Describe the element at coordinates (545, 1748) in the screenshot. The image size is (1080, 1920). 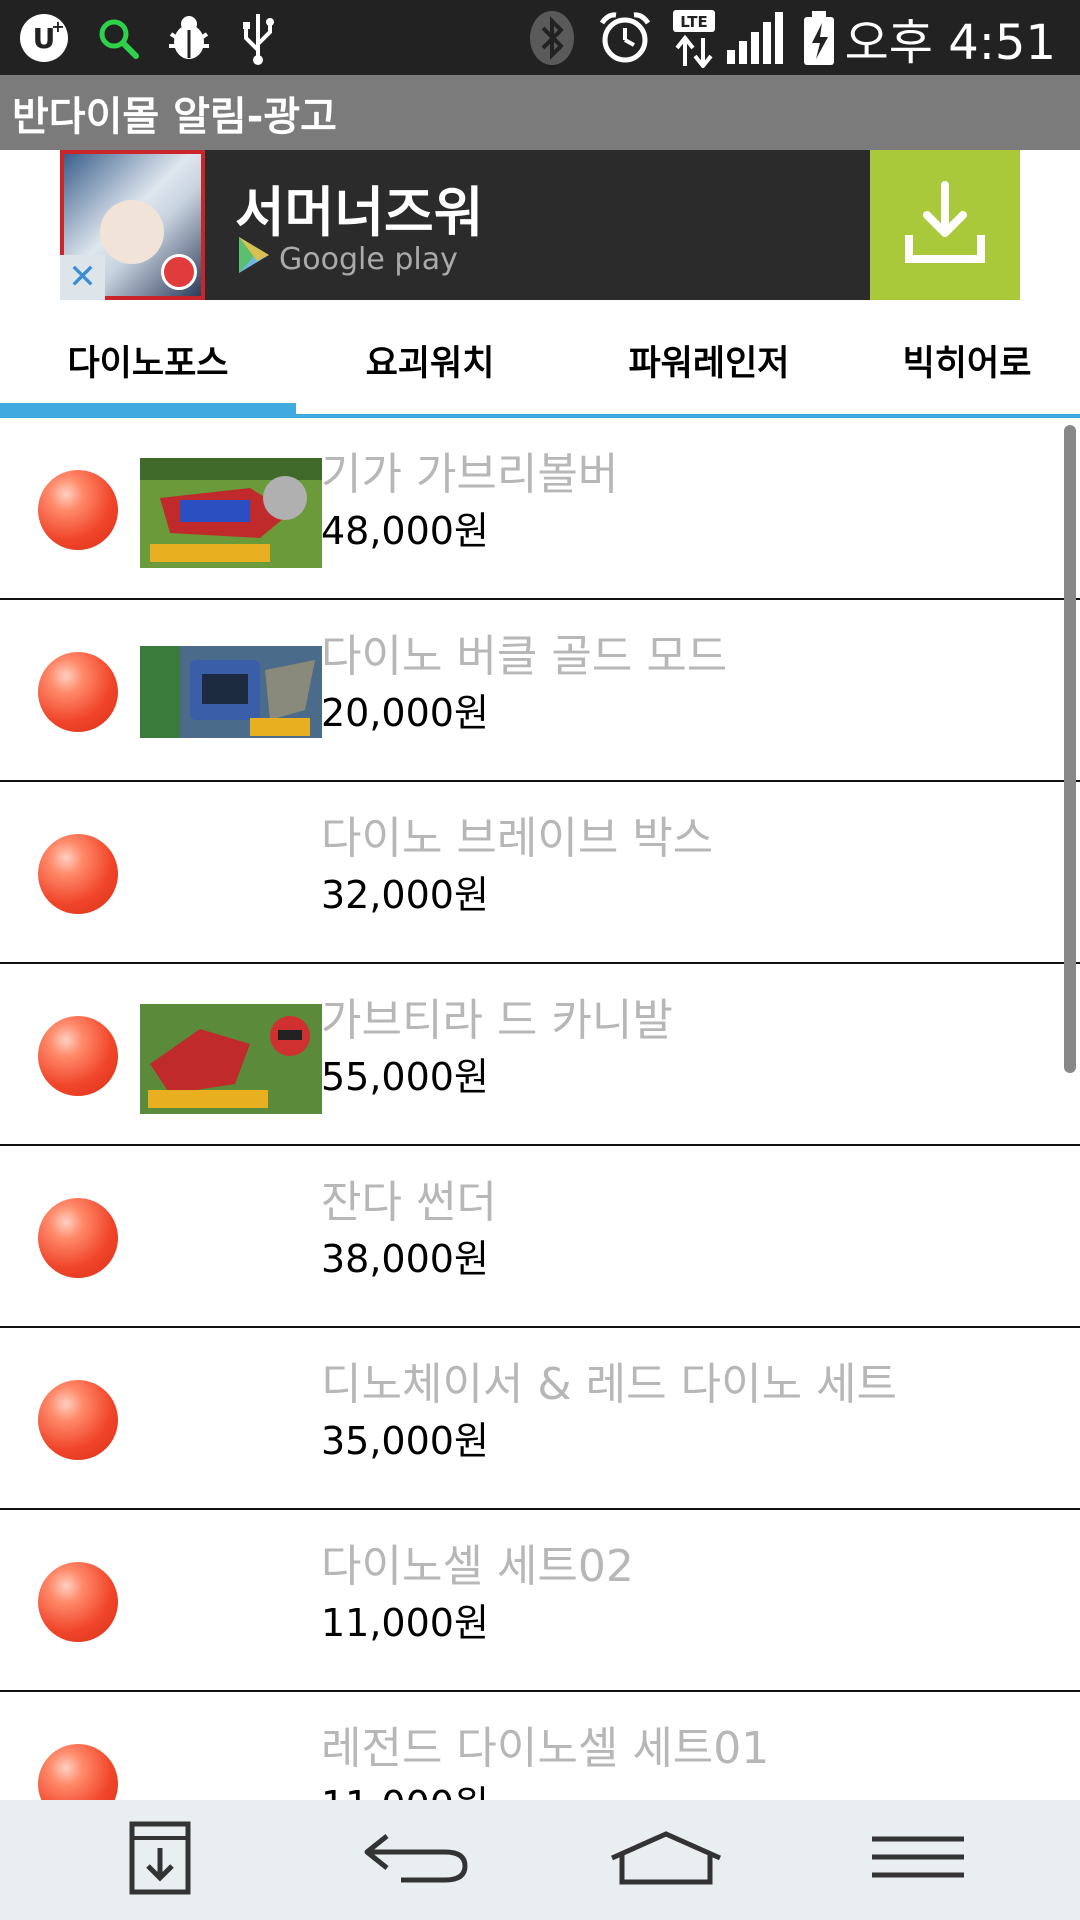
I see `product-name: 레전드 다이노셀 세트01` at that location.